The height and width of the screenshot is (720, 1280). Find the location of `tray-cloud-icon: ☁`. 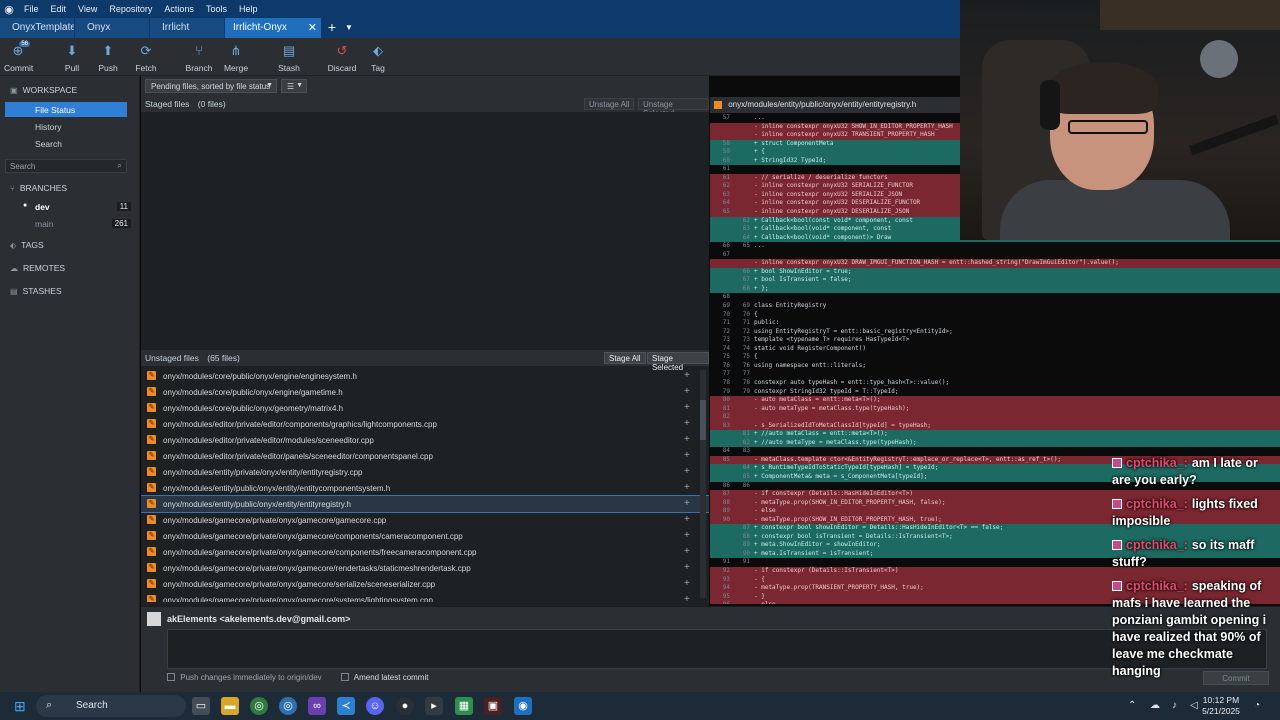

tray-cloud-icon: ☁ is located at coordinates (1155, 705).